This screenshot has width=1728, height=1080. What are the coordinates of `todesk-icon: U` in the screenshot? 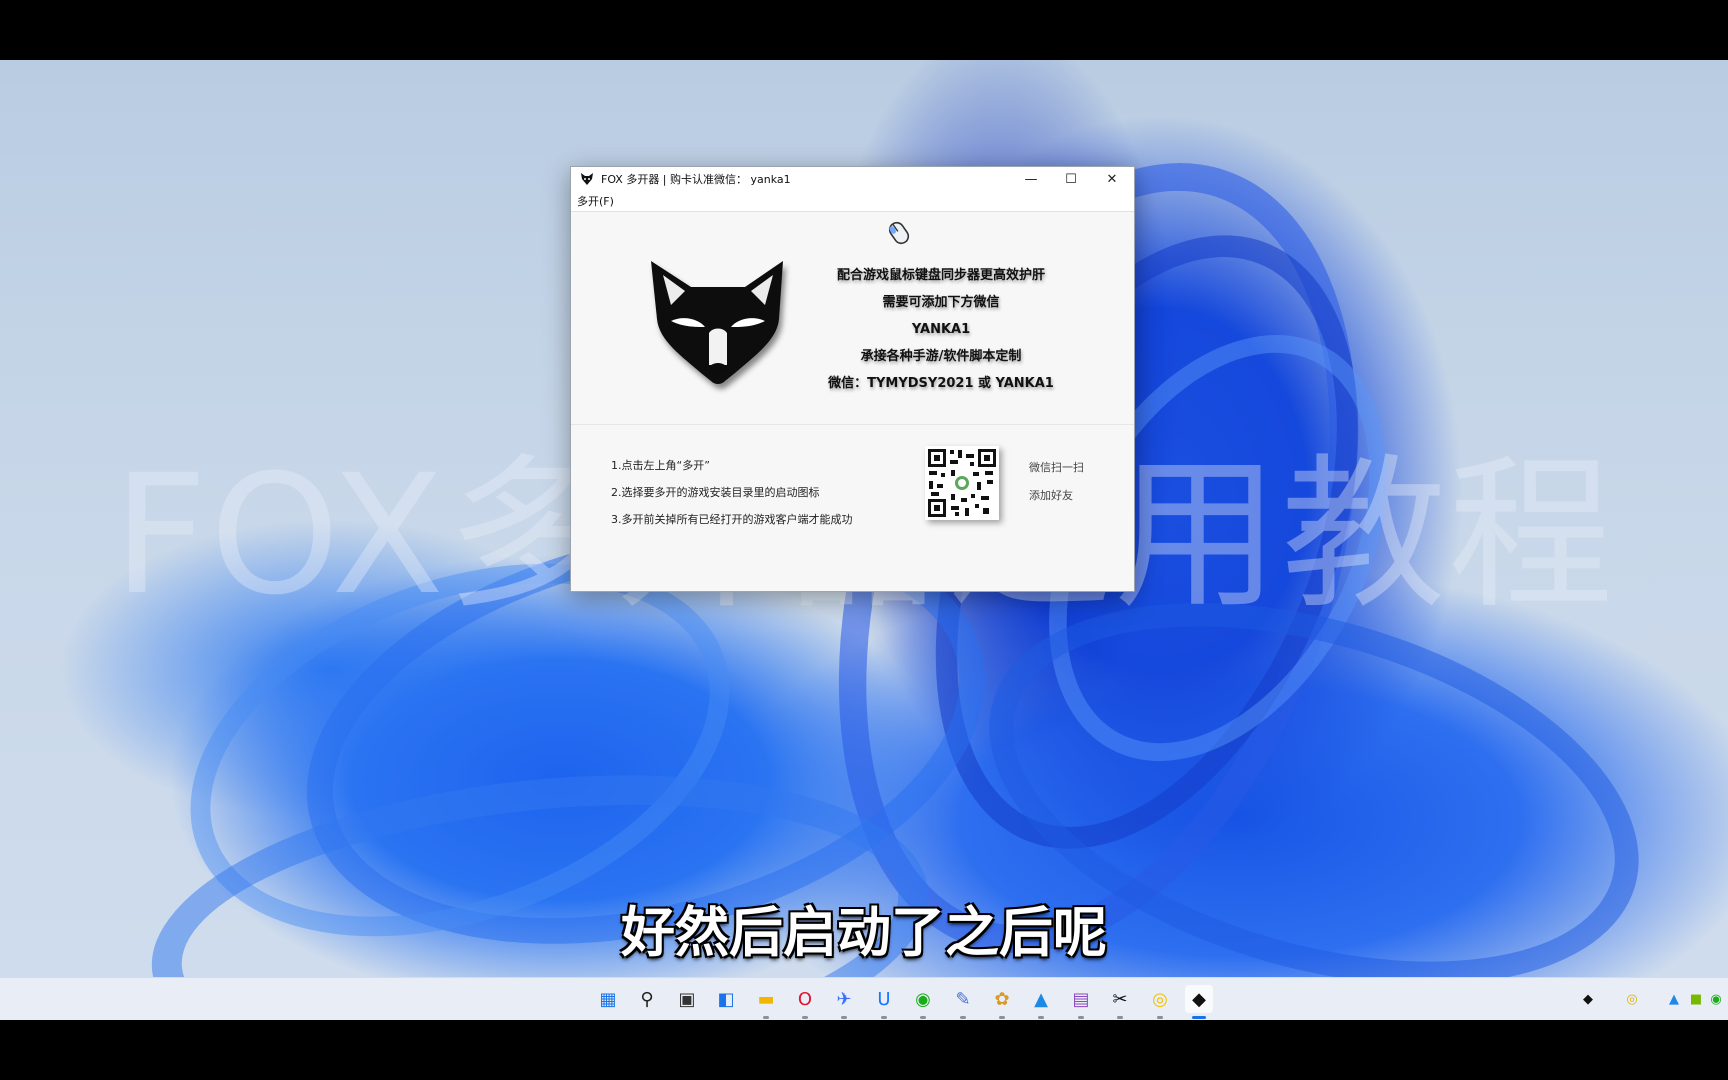 It's located at (884, 999).